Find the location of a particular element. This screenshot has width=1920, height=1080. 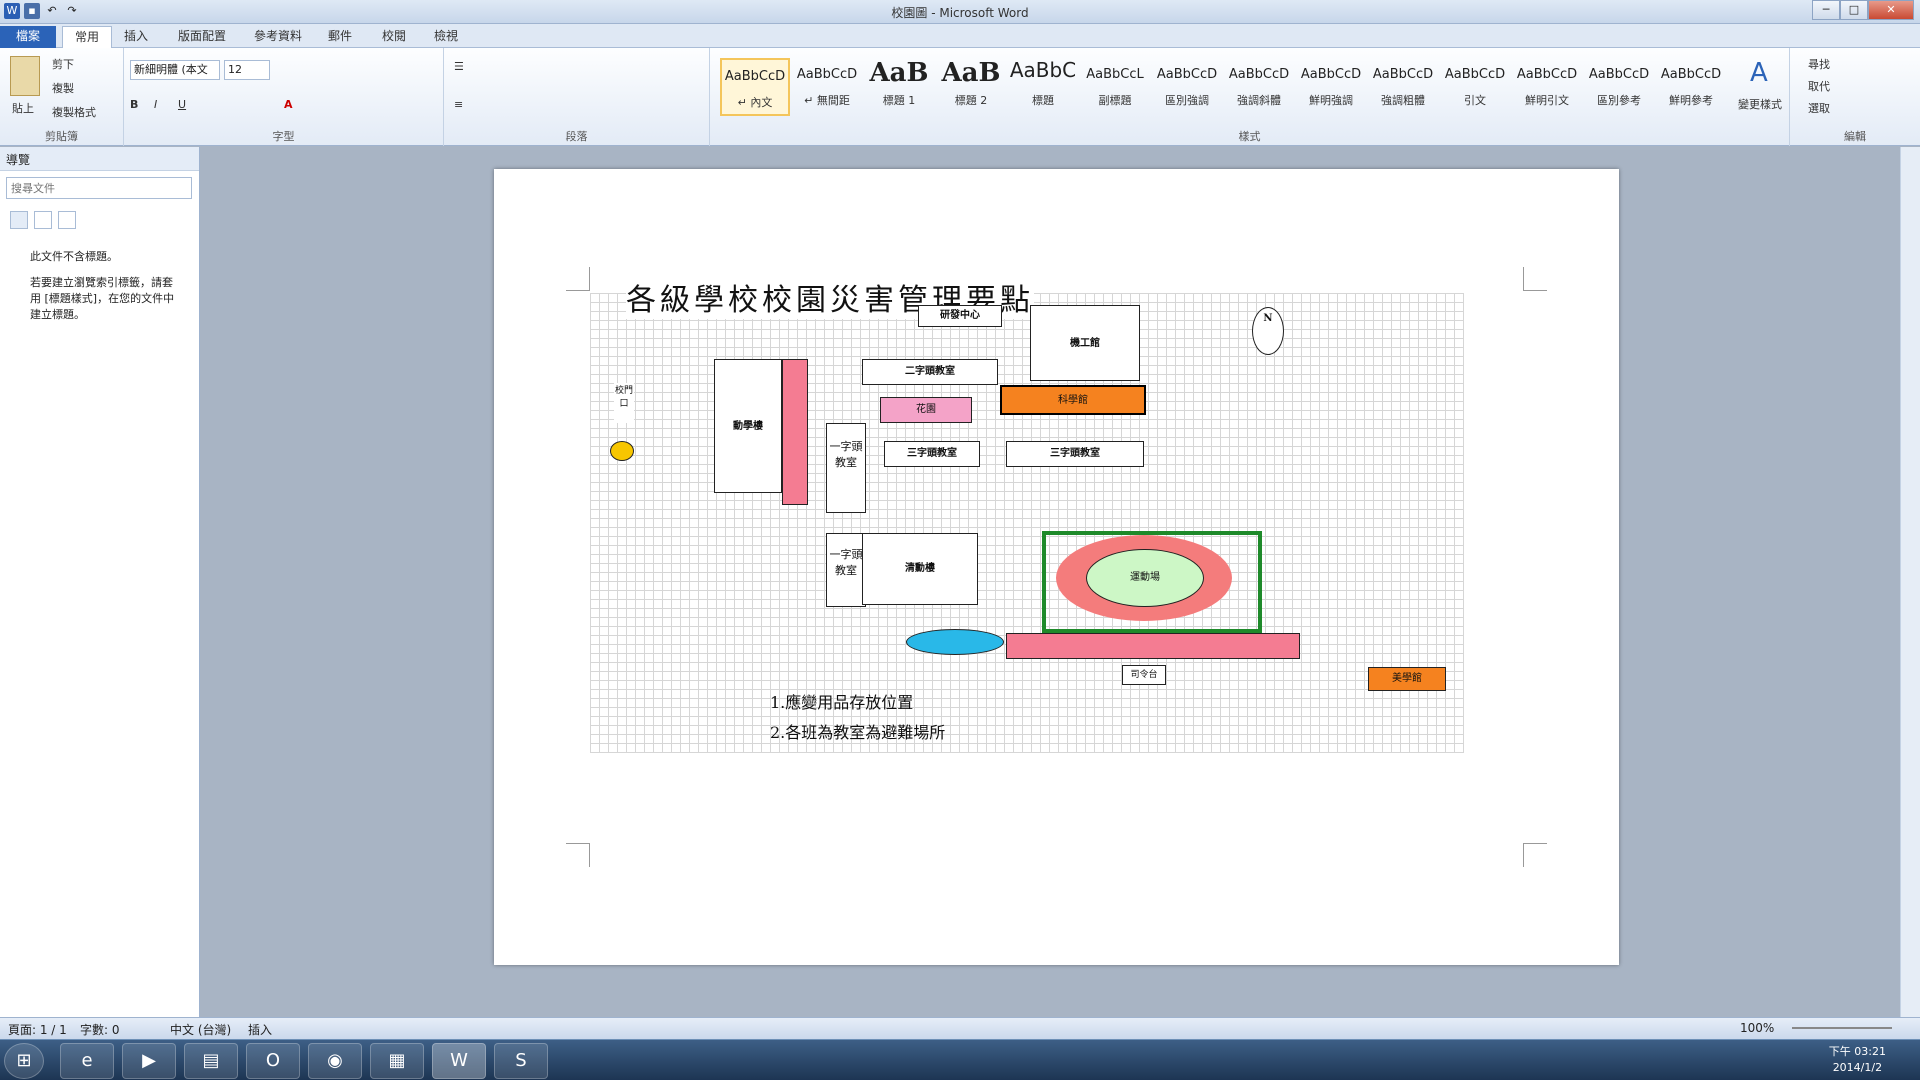

zoom-slider is located at coordinates (1842, 1028).